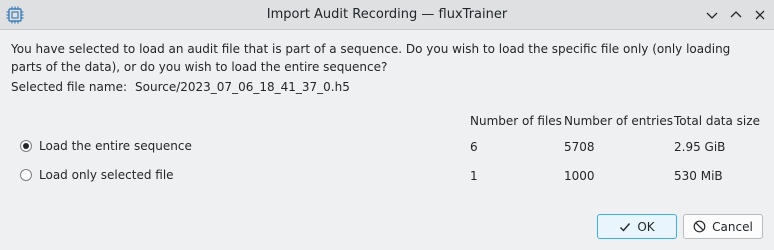 This screenshot has height=250, width=774. What do you see at coordinates (732, 226) in the screenshot?
I see `cancel-button-label: Cancel` at bounding box center [732, 226].